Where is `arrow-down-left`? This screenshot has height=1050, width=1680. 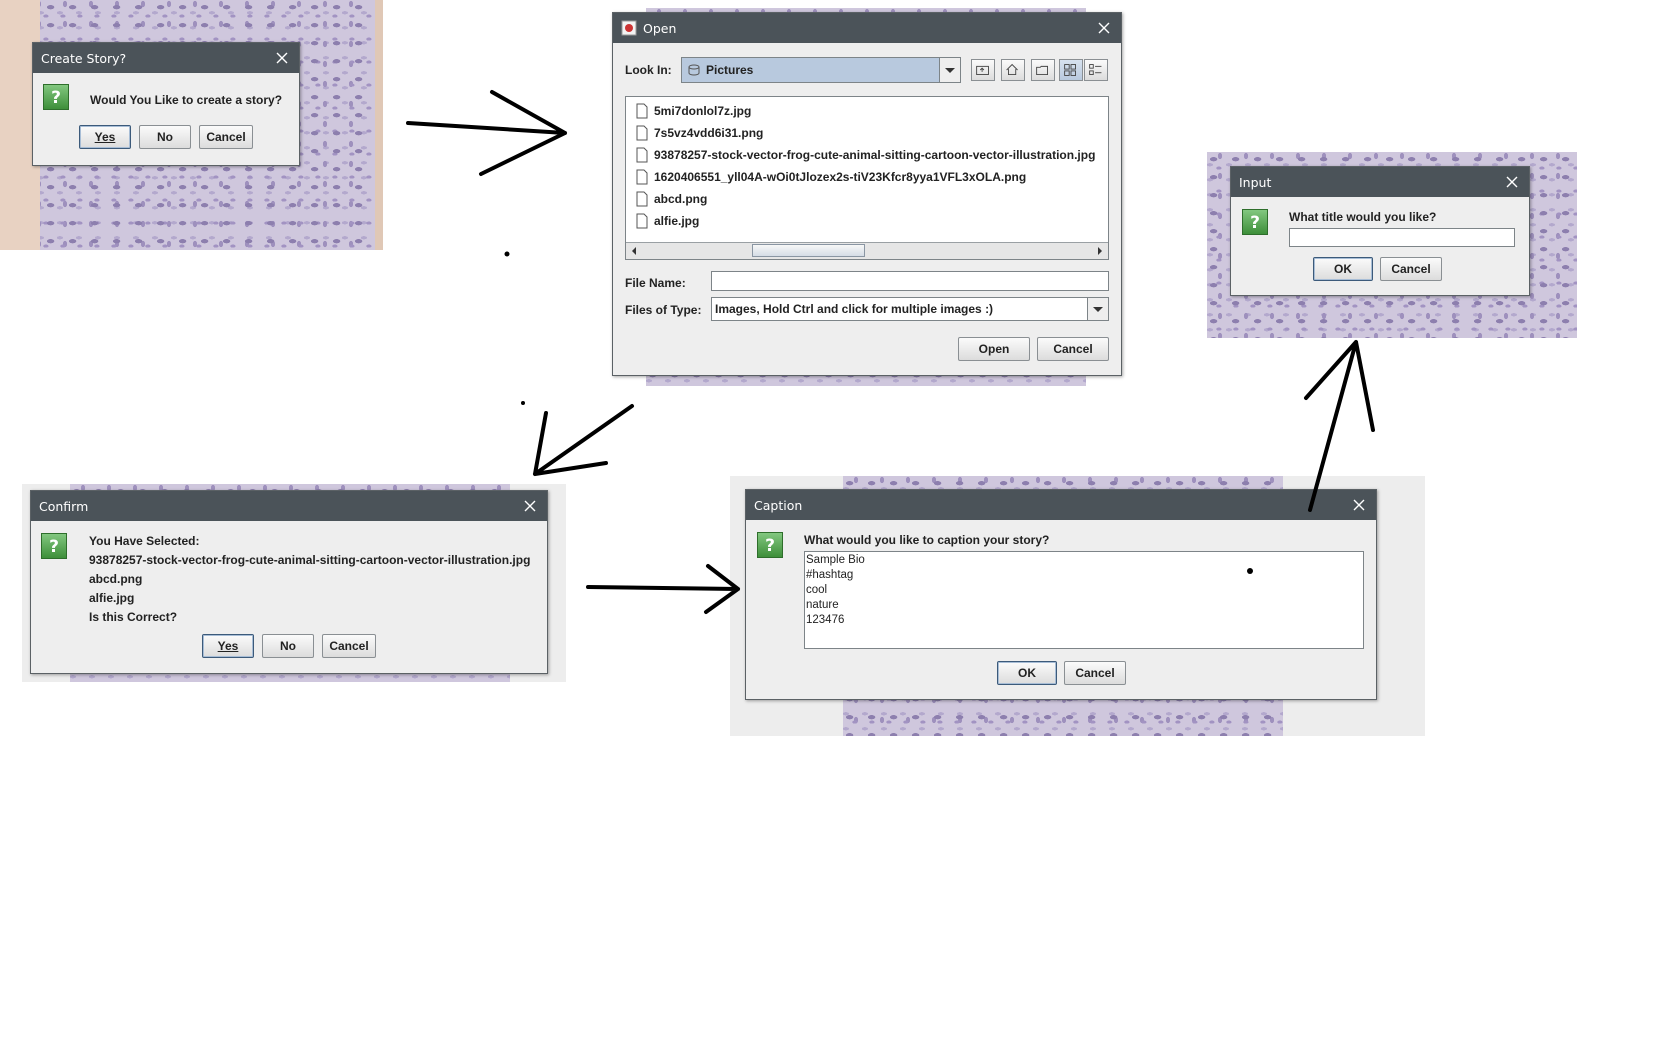 arrow-down-left is located at coordinates (583, 440).